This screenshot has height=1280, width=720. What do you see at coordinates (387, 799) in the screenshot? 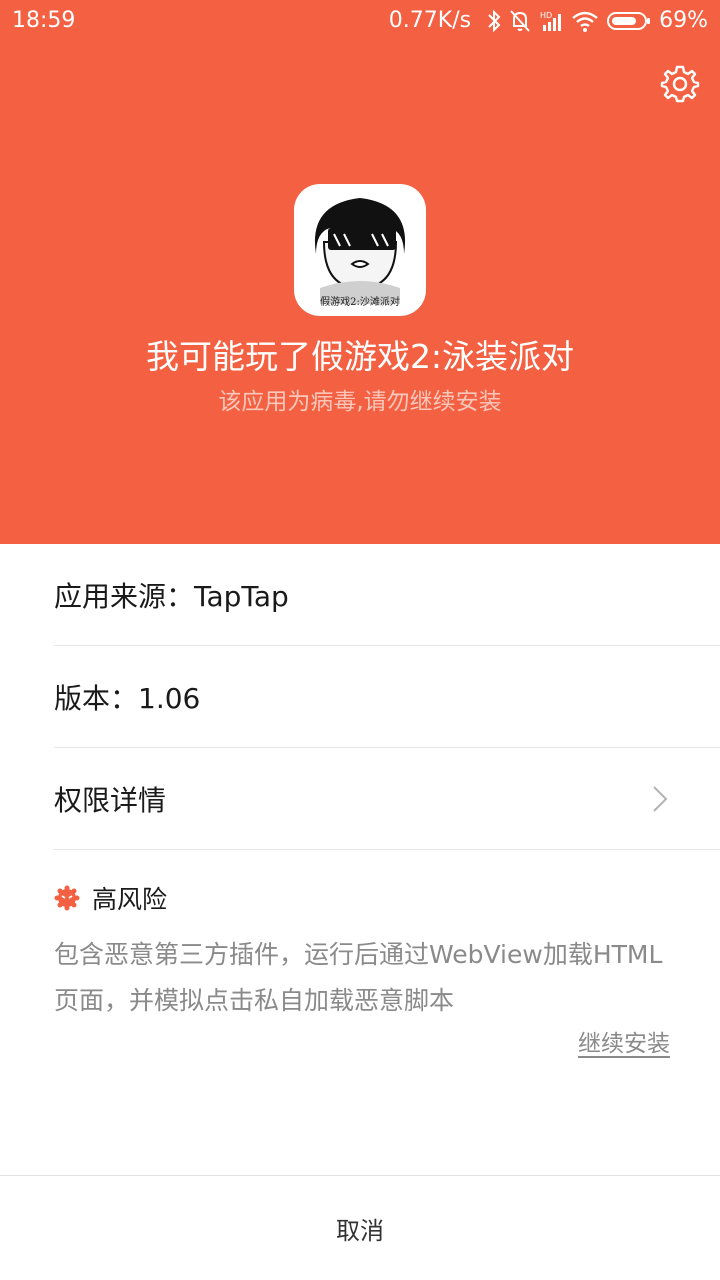
I see `permission-details-row: 权限详情` at bounding box center [387, 799].